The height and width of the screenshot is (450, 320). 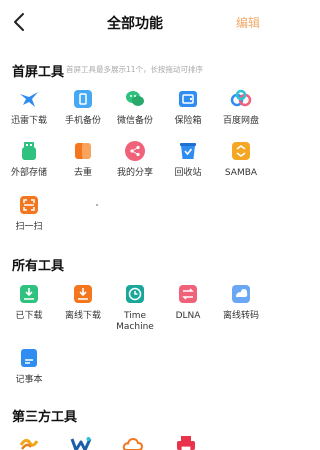 What do you see at coordinates (240, 316) in the screenshot?
I see `tool-label: 离线转码` at bounding box center [240, 316].